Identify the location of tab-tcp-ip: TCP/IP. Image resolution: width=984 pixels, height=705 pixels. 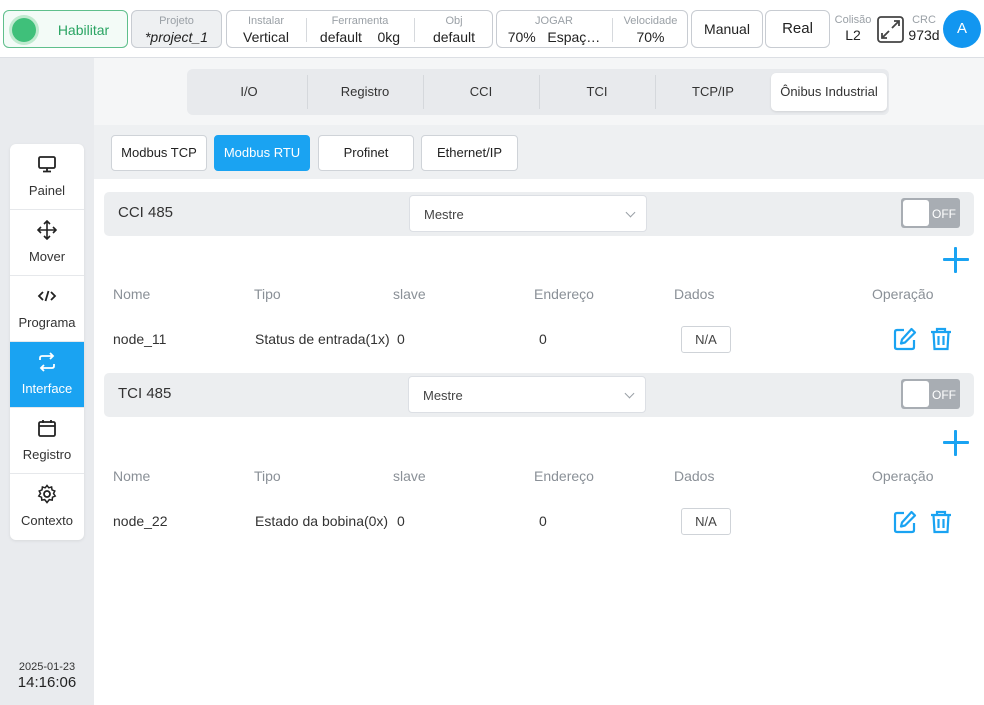
(713, 92).